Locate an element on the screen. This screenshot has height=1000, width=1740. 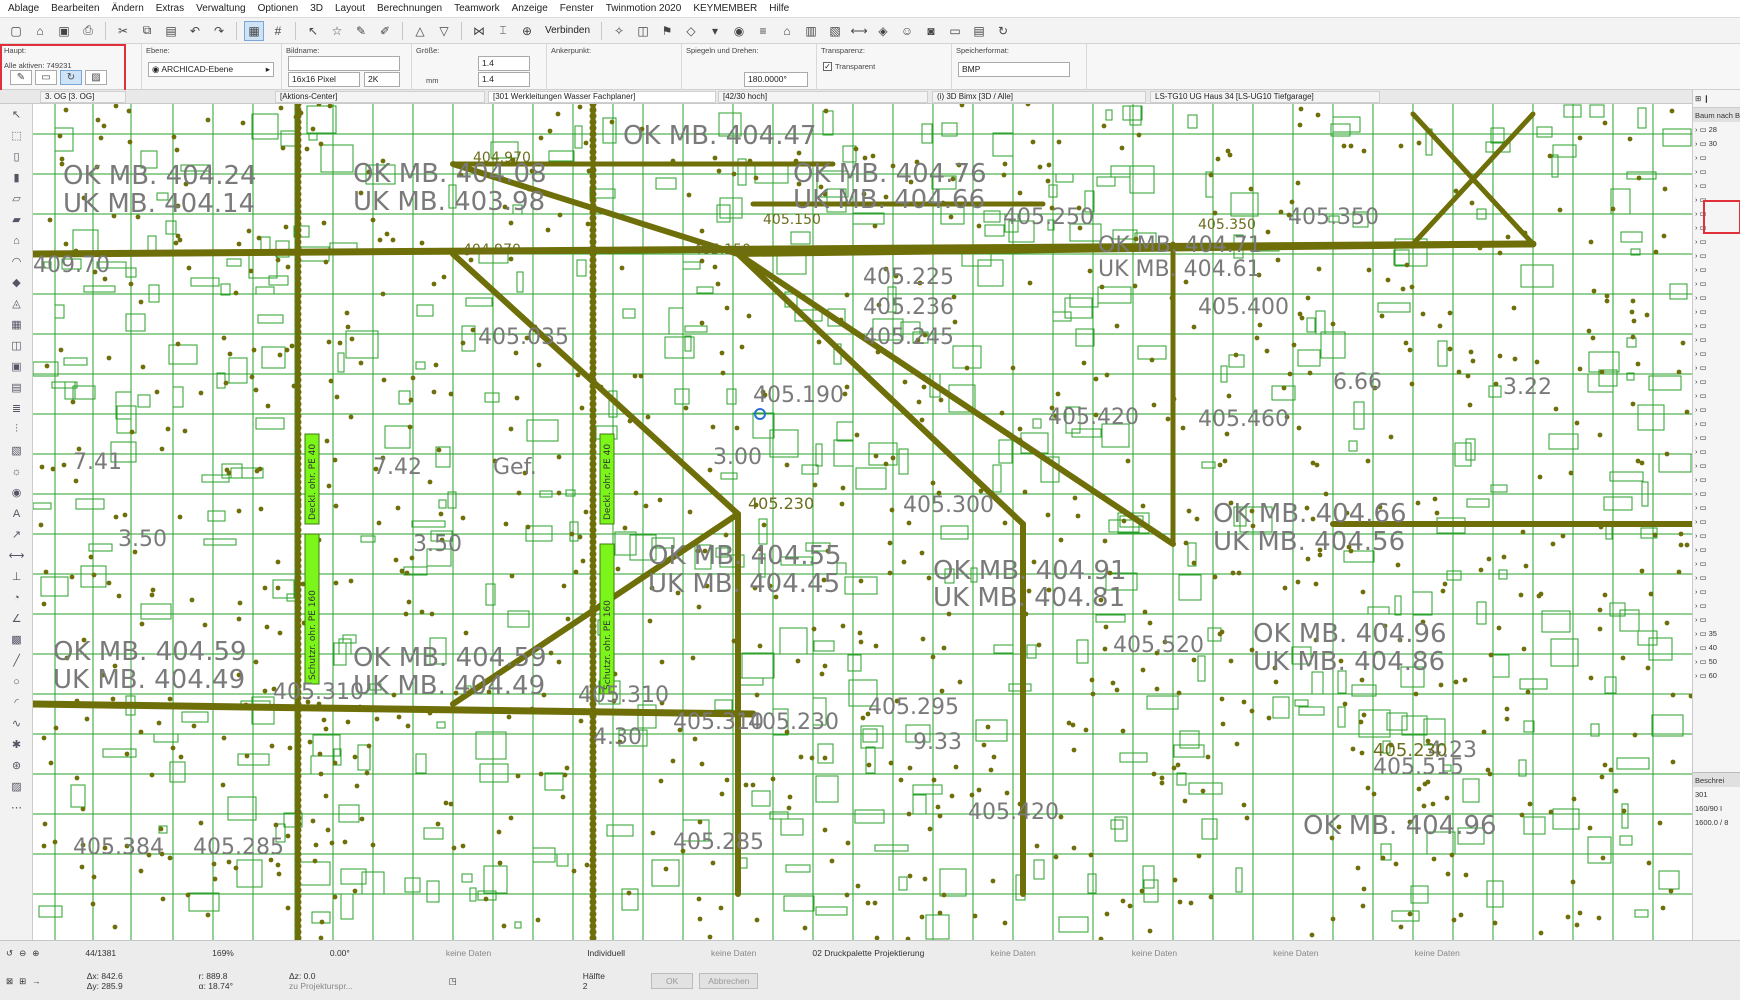
marquee-tool-icon: ⬚ is located at coordinates (16, 135).